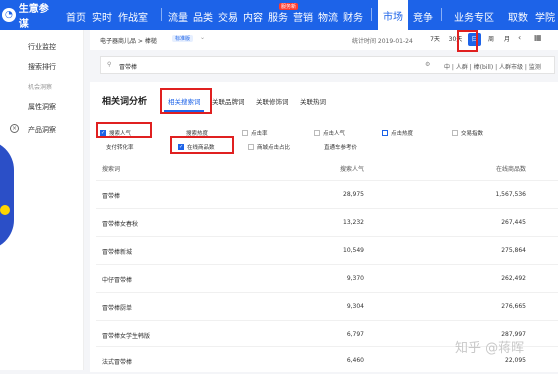 This screenshot has width=558, height=374. I want to click on nav-academy: 学院, so click(545, 16).